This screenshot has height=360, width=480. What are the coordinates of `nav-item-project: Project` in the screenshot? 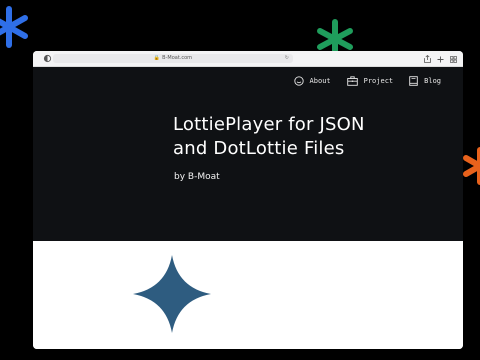 It's located at (370, 81).